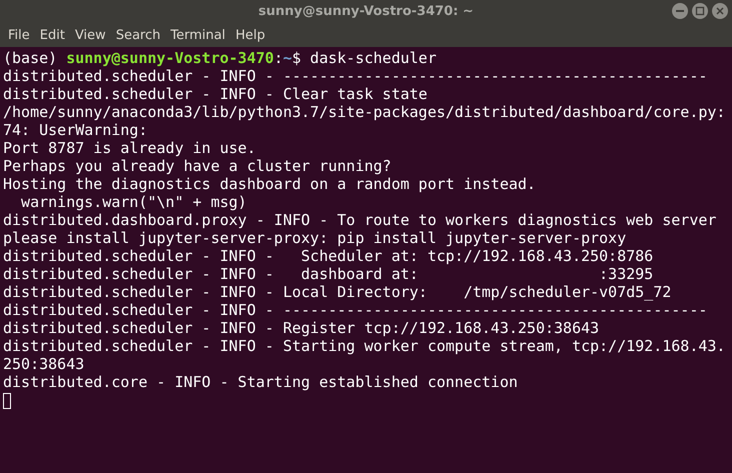 The height and width of the screenshot is (473, 732). Describe the element at coordinates (337, 292) in the screenshot. I see `output-line: distributed.scheduler - INFO - Local Directory: /tmp/scheduler-v07d5_72` at that location.